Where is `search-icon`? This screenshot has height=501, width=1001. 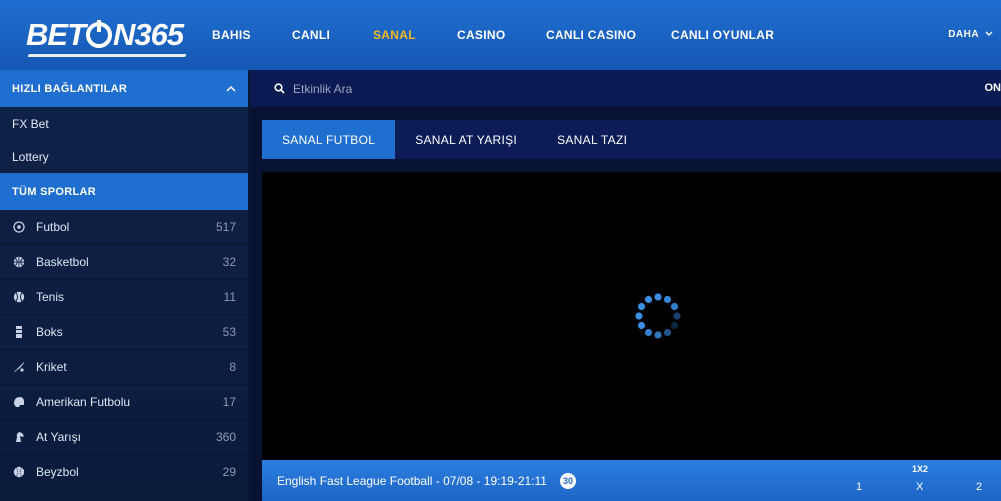 search-icon is located at coordinates (279, 88).